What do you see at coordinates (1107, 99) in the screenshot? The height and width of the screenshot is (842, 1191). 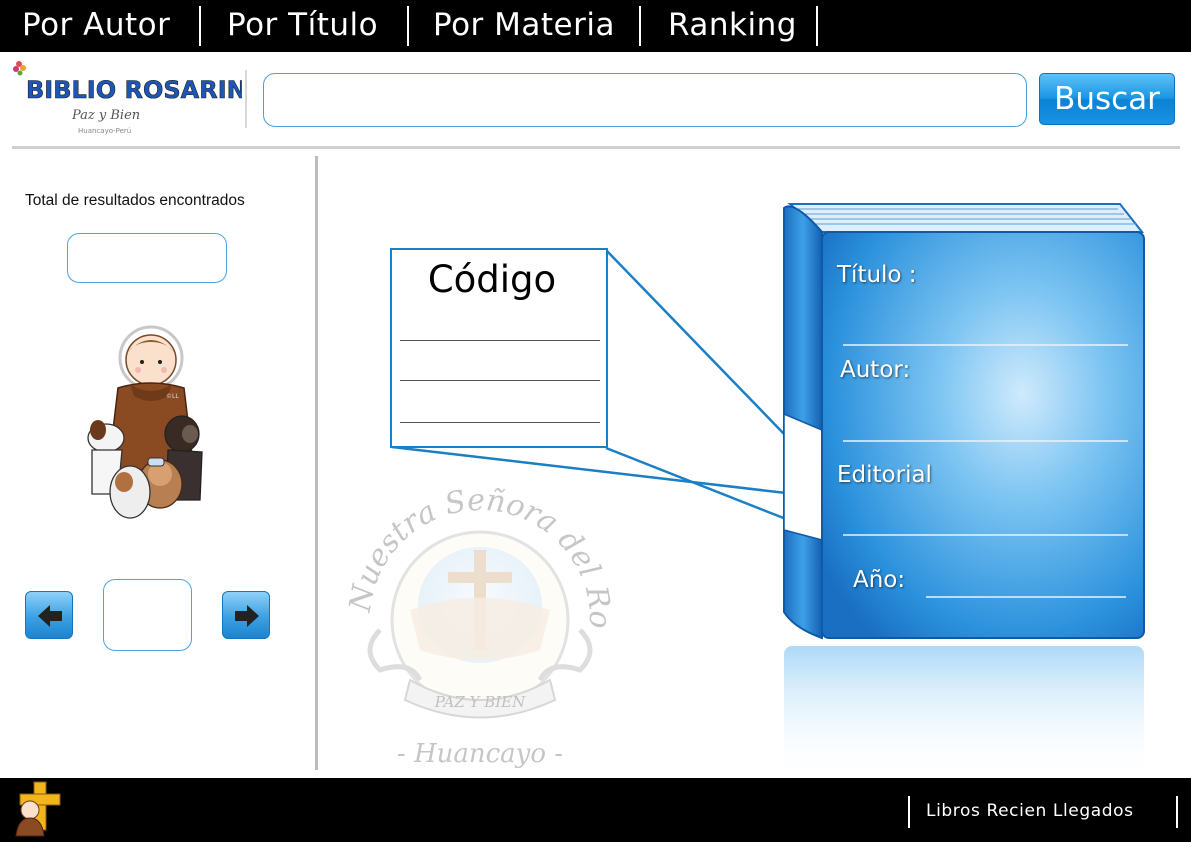 I see `search-button: Buscar` at bounding box center [1107, 99].